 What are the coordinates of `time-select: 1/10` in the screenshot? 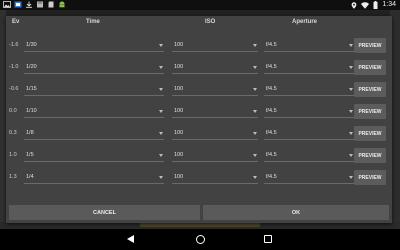 It's located at (94, 112).